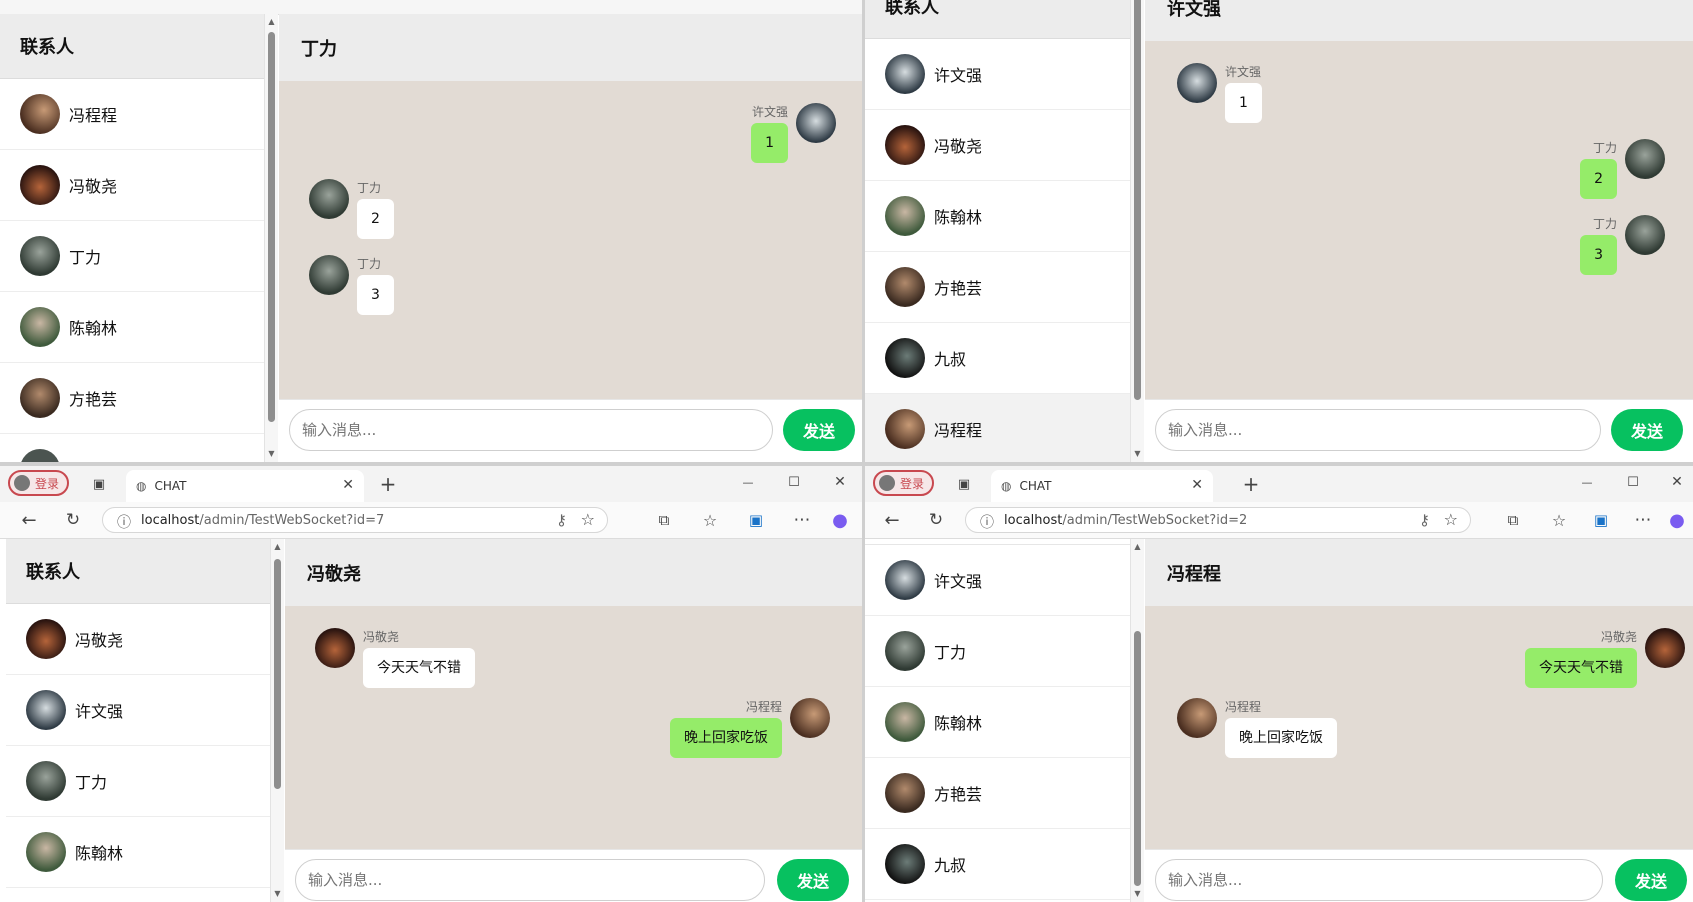 Image resolution: width=1693 pixels, height=902 pixels. I want to click on contact-name: 陈翰林, so click(958, 723).